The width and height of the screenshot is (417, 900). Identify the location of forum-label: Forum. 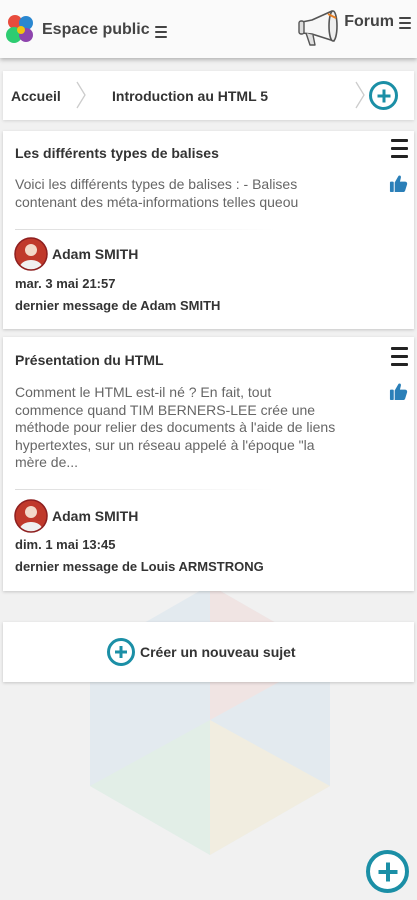
(369, 21).